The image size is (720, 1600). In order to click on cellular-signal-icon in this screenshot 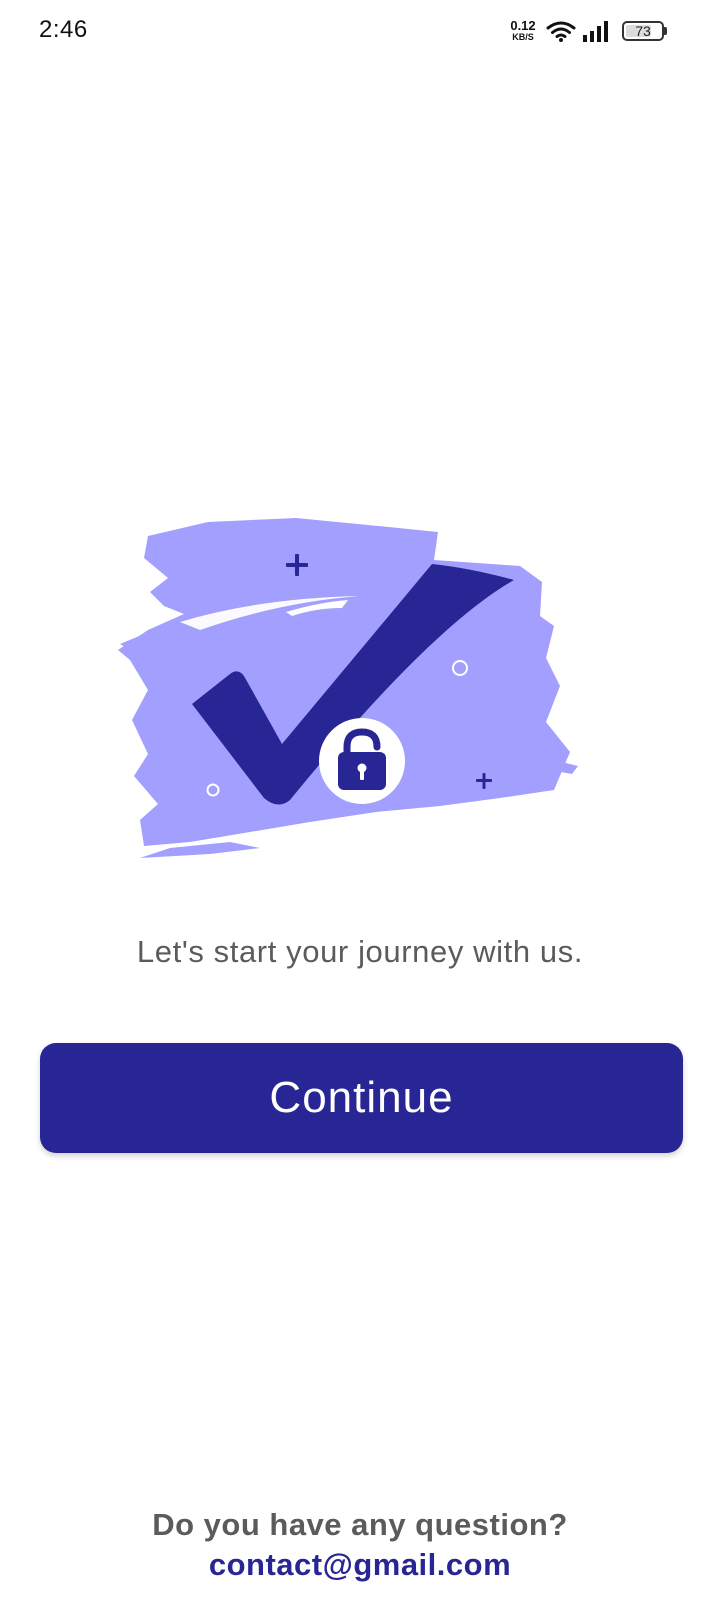, I will do `click(595, 31)`.